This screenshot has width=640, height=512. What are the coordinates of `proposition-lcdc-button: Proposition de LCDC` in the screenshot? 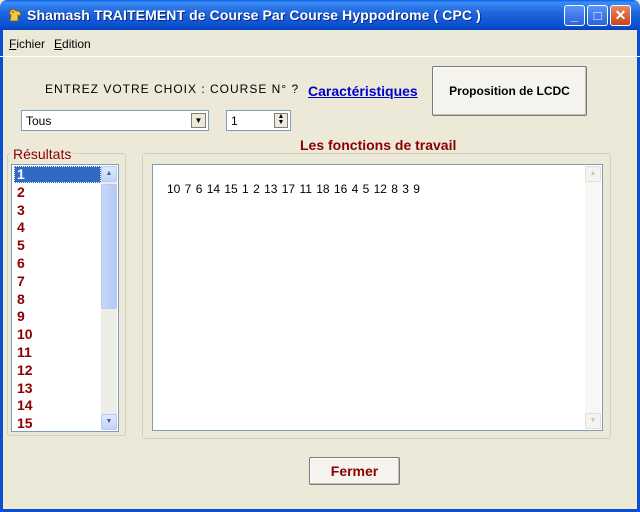 It's located at (509, 91).